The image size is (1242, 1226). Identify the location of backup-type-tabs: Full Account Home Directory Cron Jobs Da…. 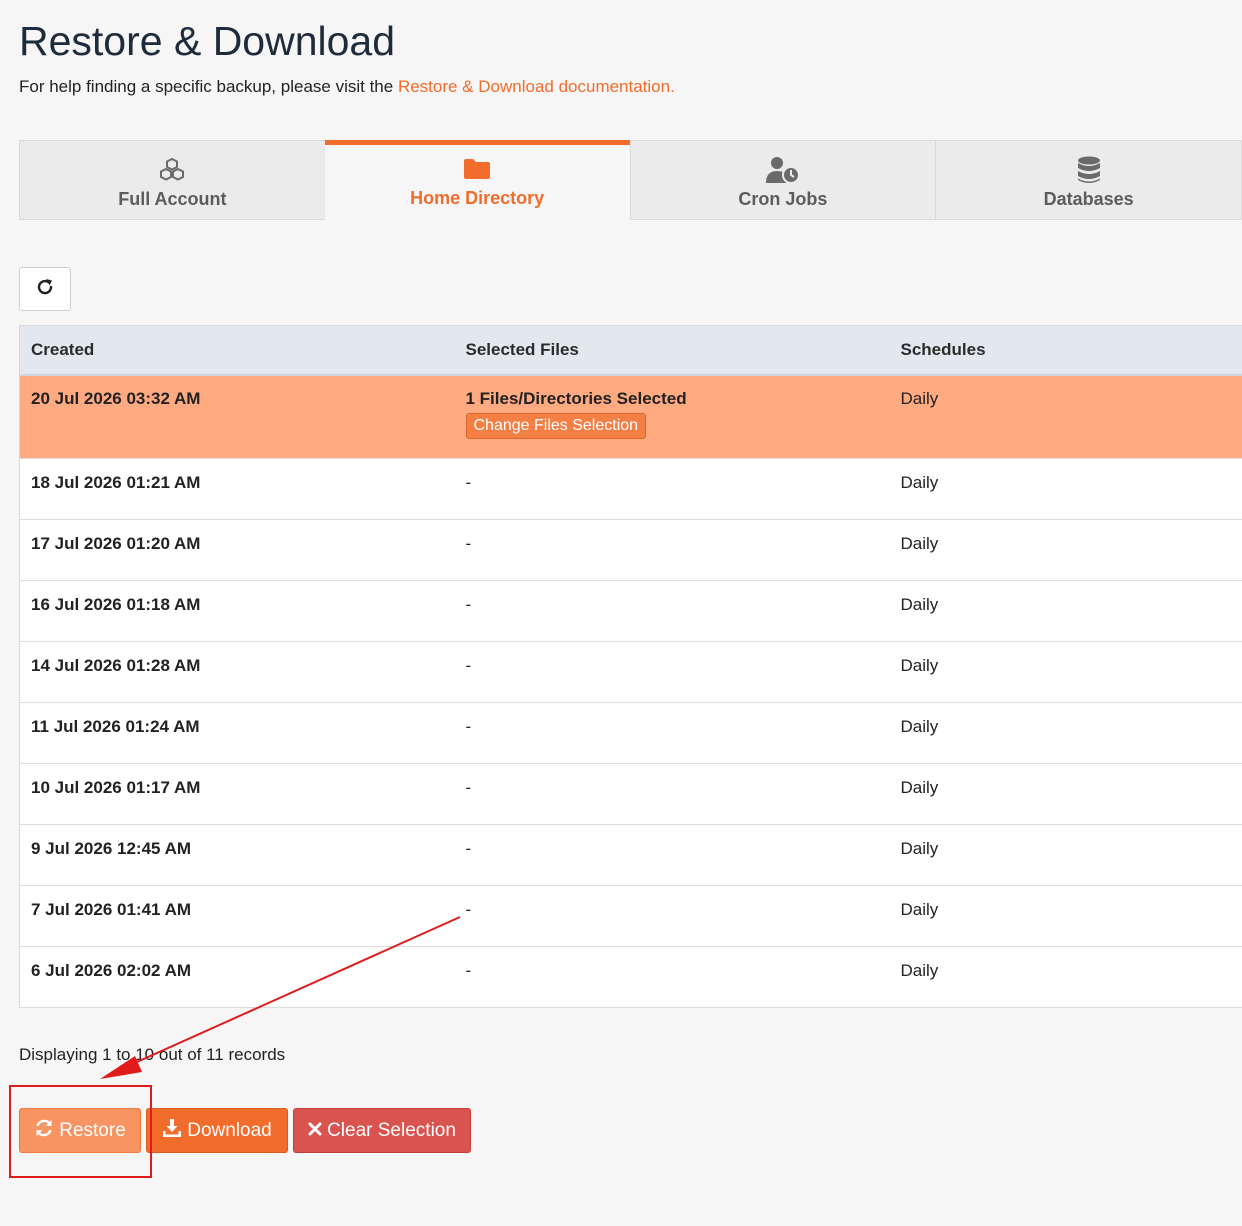
(630, 180).